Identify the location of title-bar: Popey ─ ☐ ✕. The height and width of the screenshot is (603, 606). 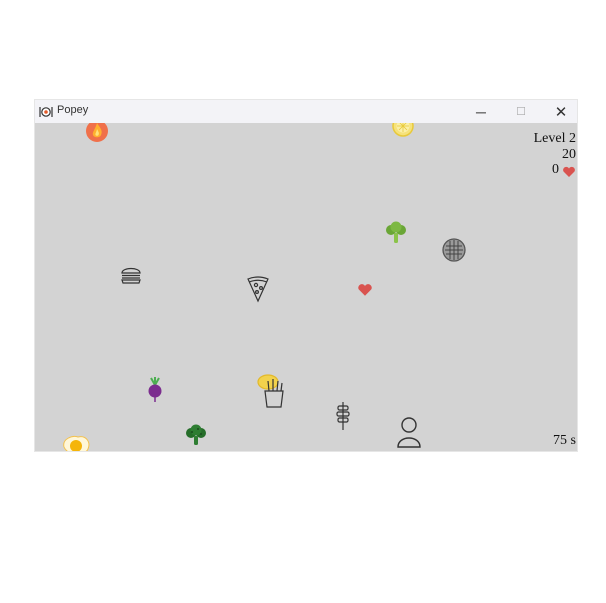
(306, 111).